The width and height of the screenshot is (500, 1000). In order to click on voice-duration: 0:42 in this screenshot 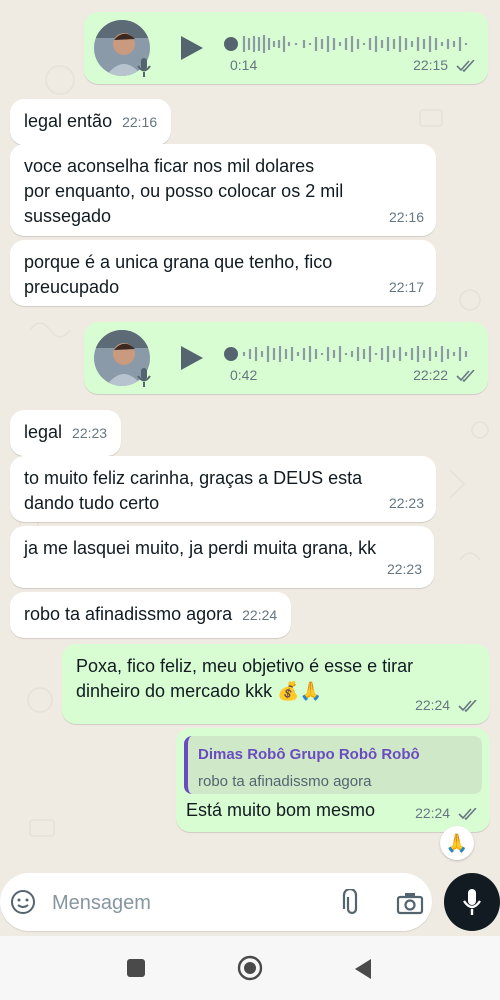, I will do `click(244, 375)`.